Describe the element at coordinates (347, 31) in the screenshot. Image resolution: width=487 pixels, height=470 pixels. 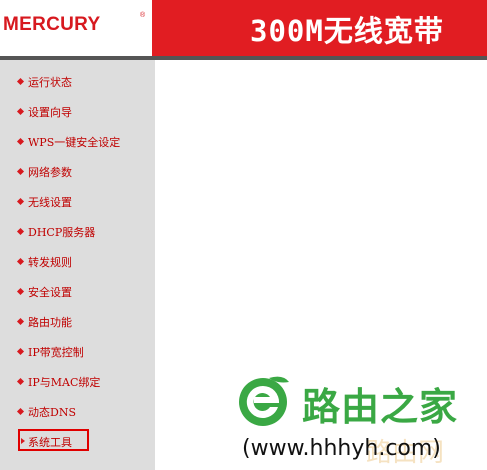
I see `page-title: 300M无线宽带` at that location.